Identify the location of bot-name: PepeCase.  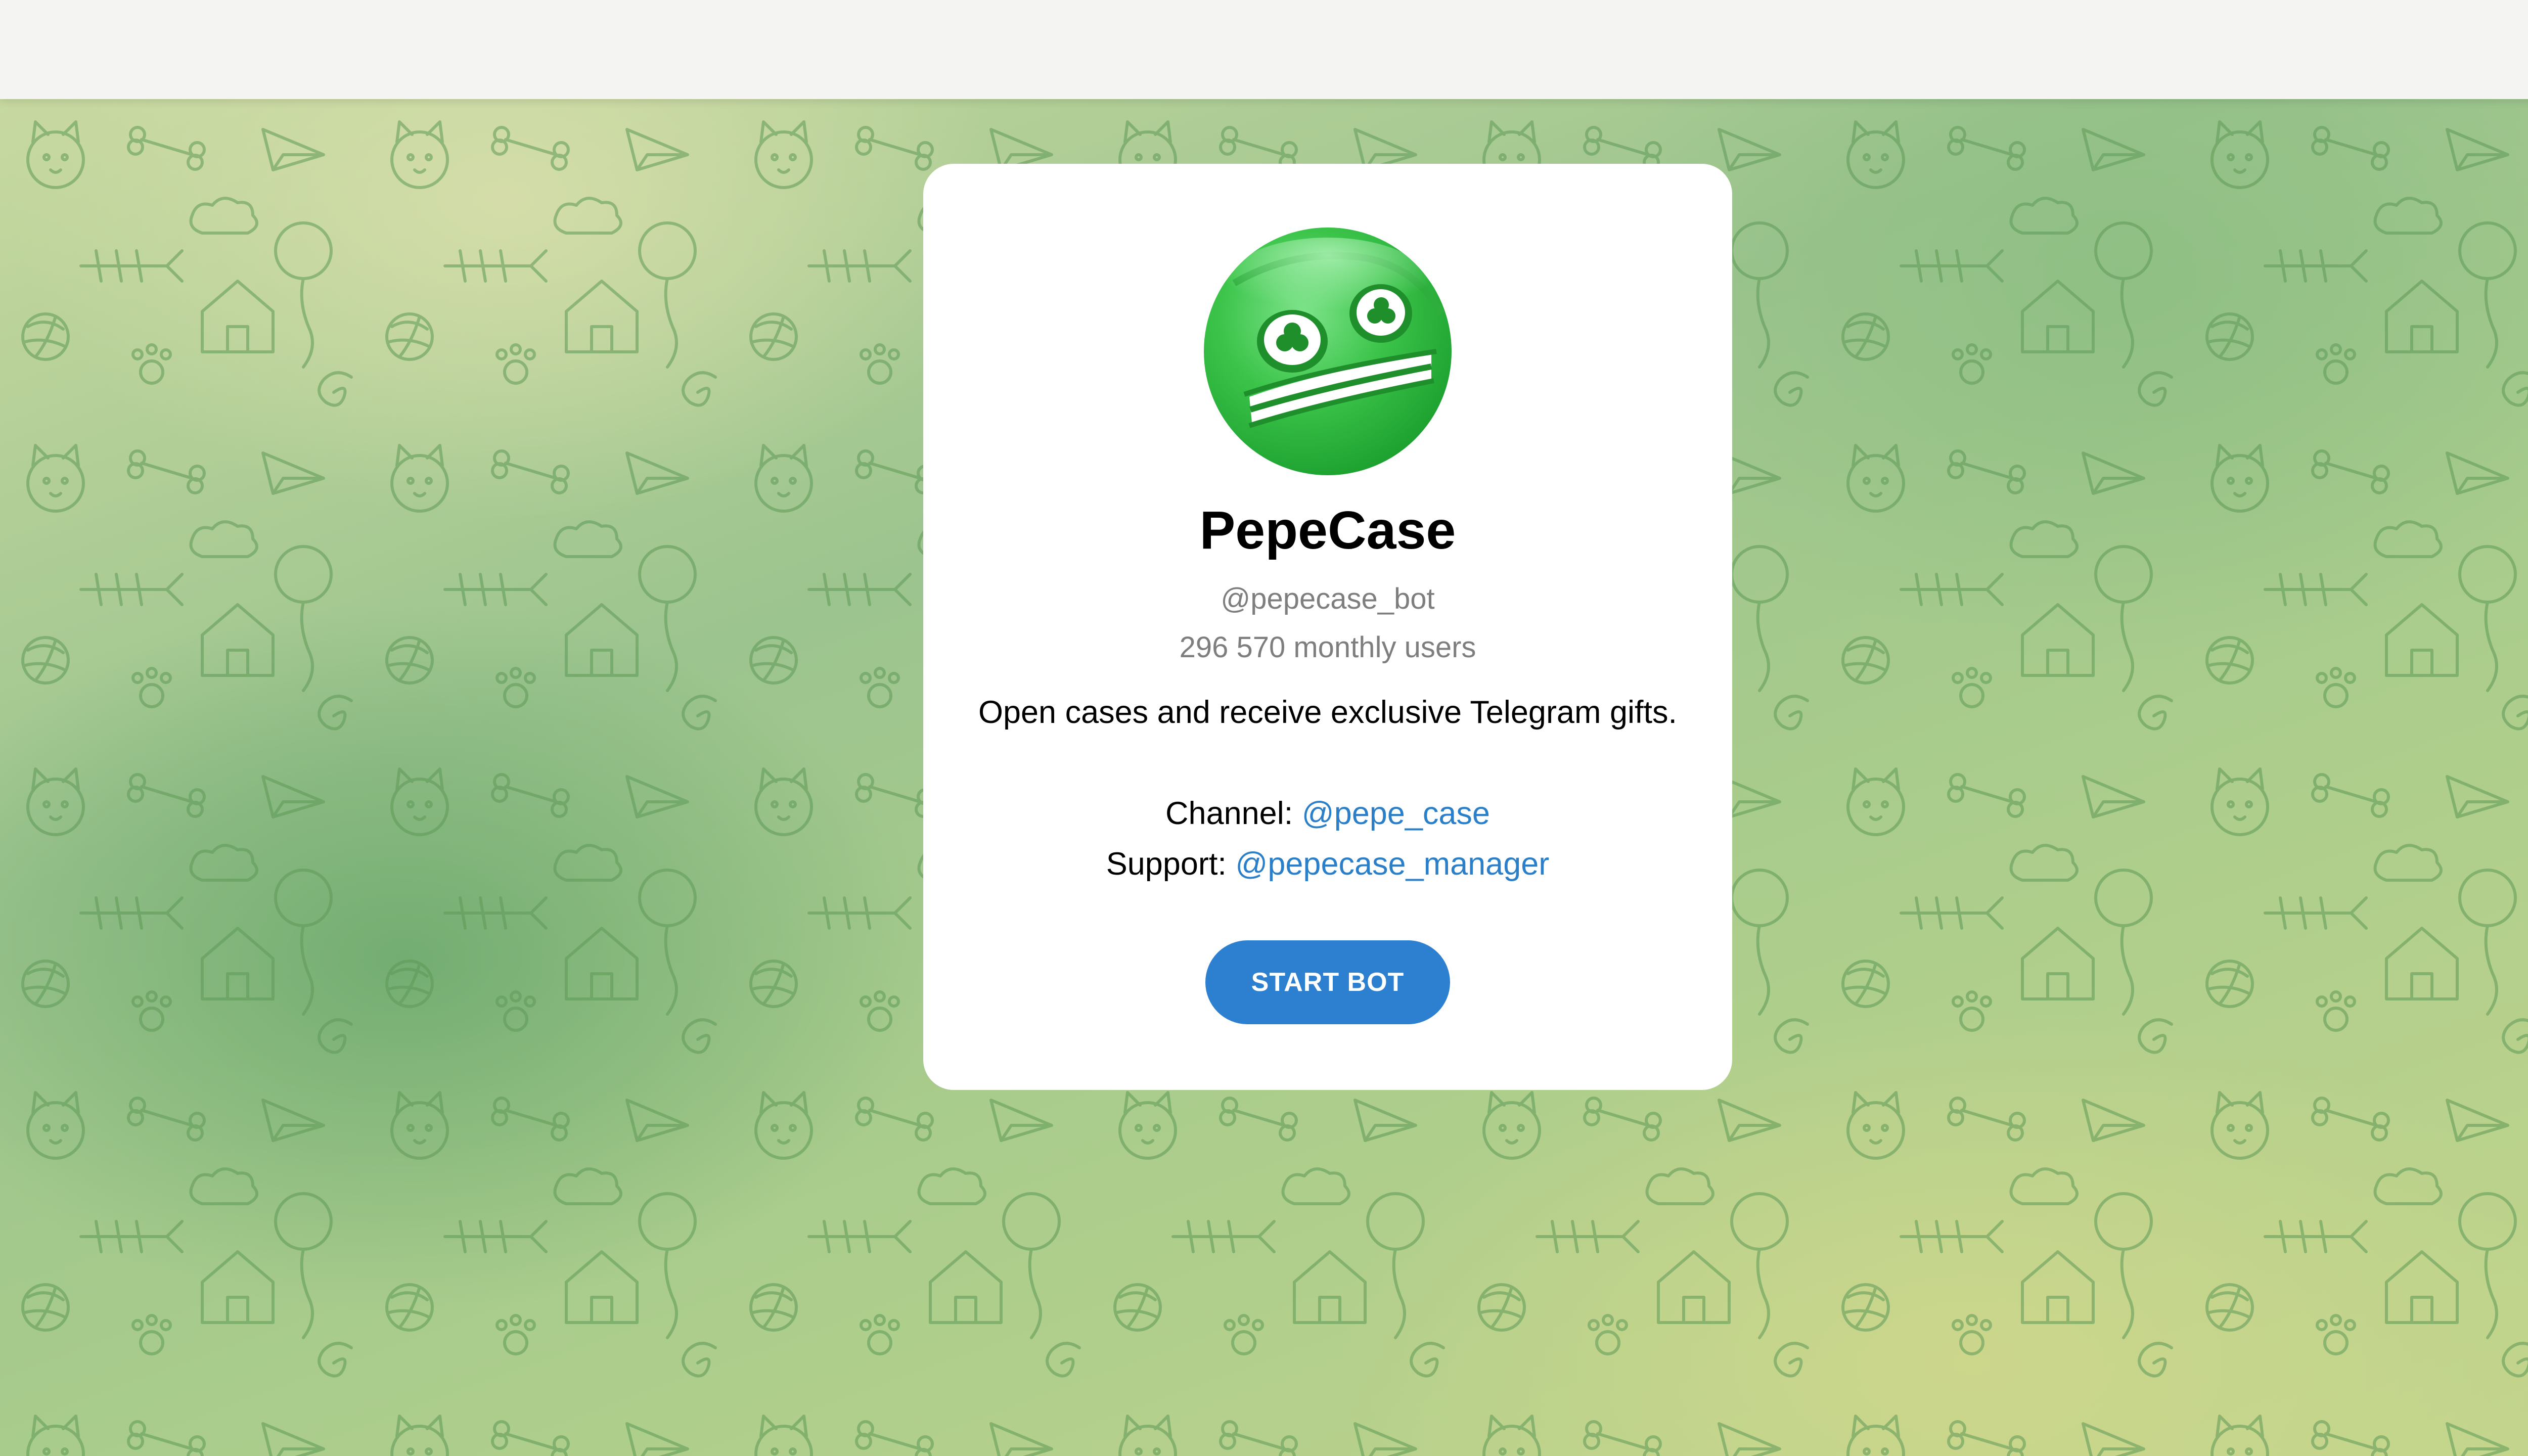
(1328, 530).